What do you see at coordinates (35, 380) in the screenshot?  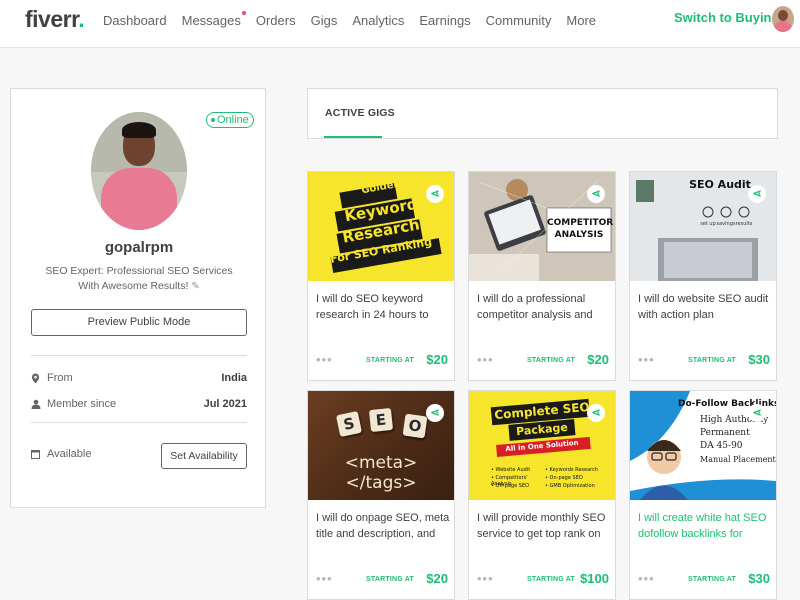 I see `location-pin-icon` at bounding box center [35, 380].